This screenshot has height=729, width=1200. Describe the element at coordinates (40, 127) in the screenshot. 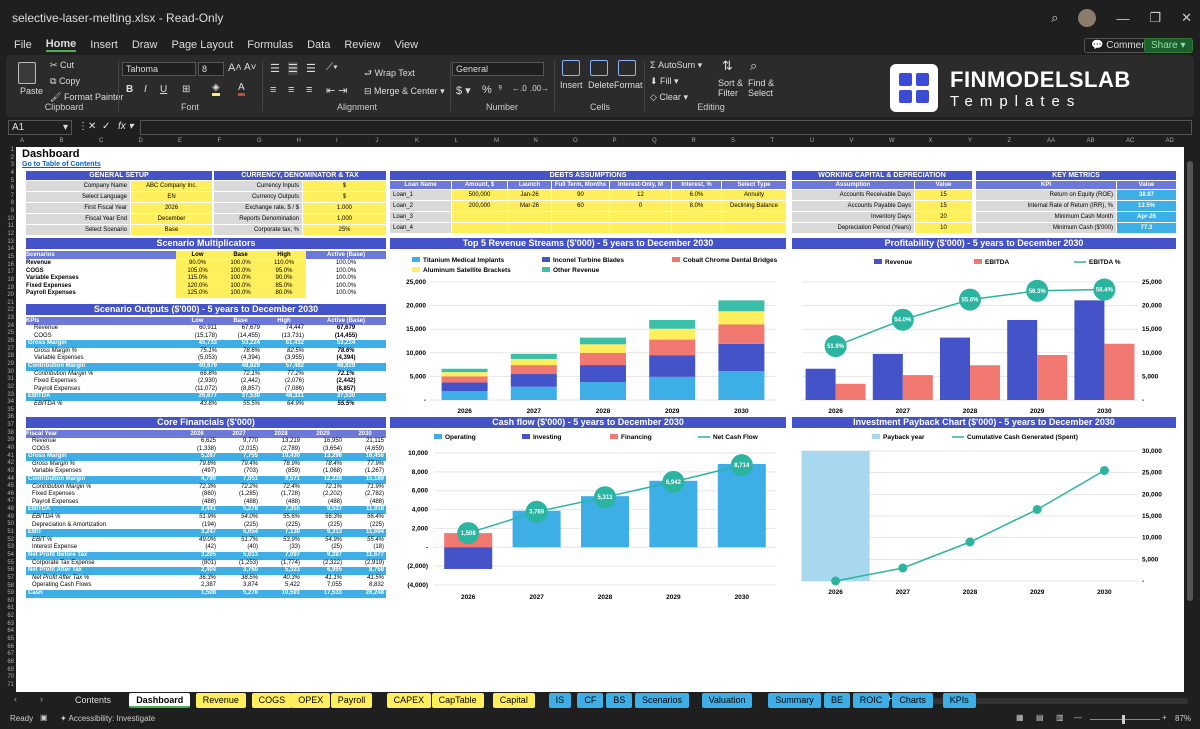

I see `name-box: A1 ▾` at that location.